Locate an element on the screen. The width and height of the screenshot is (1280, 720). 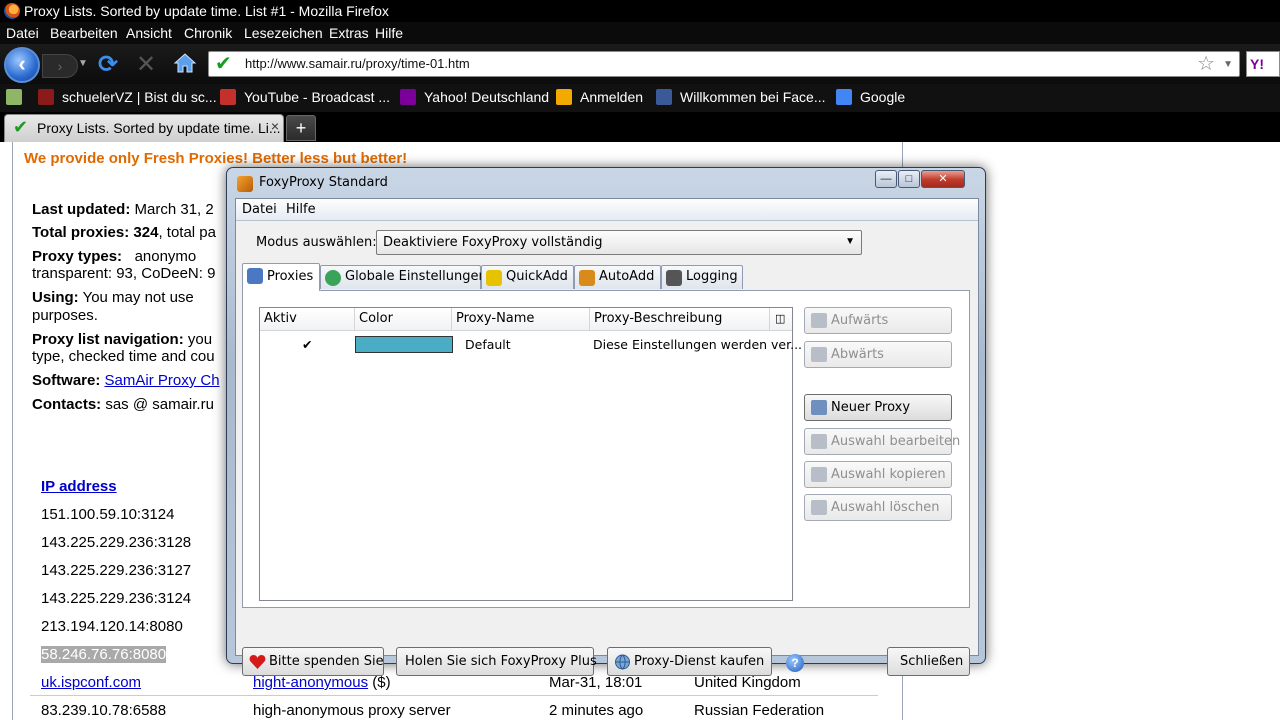
ip-address-header: IP address is located at coordinates (79, 486).